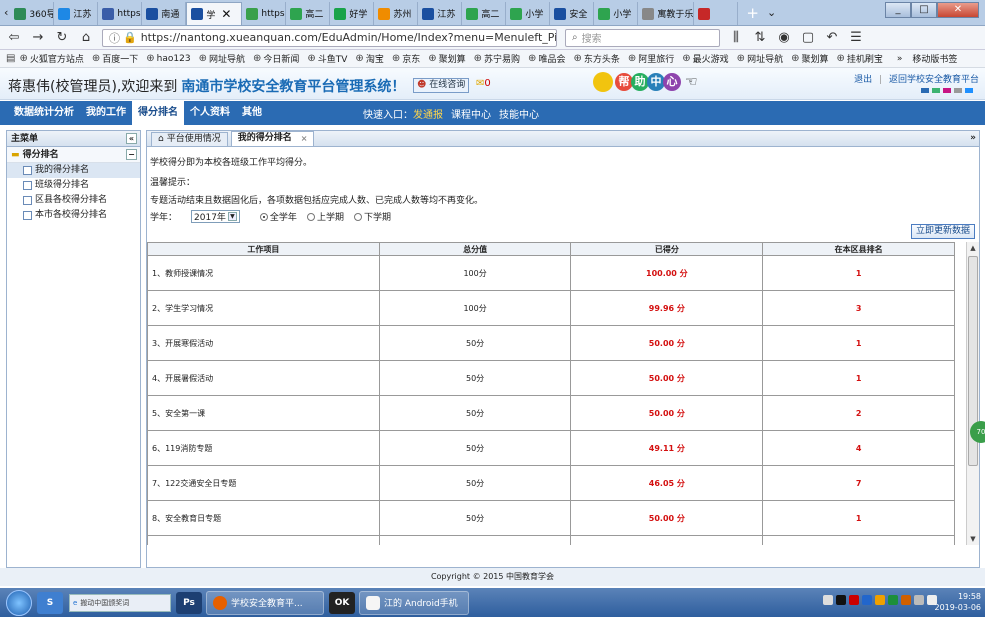 This screenshot has width=985, height=617. I want to click on scroll-up-arrow-icon: ▲, so click(973, 248).